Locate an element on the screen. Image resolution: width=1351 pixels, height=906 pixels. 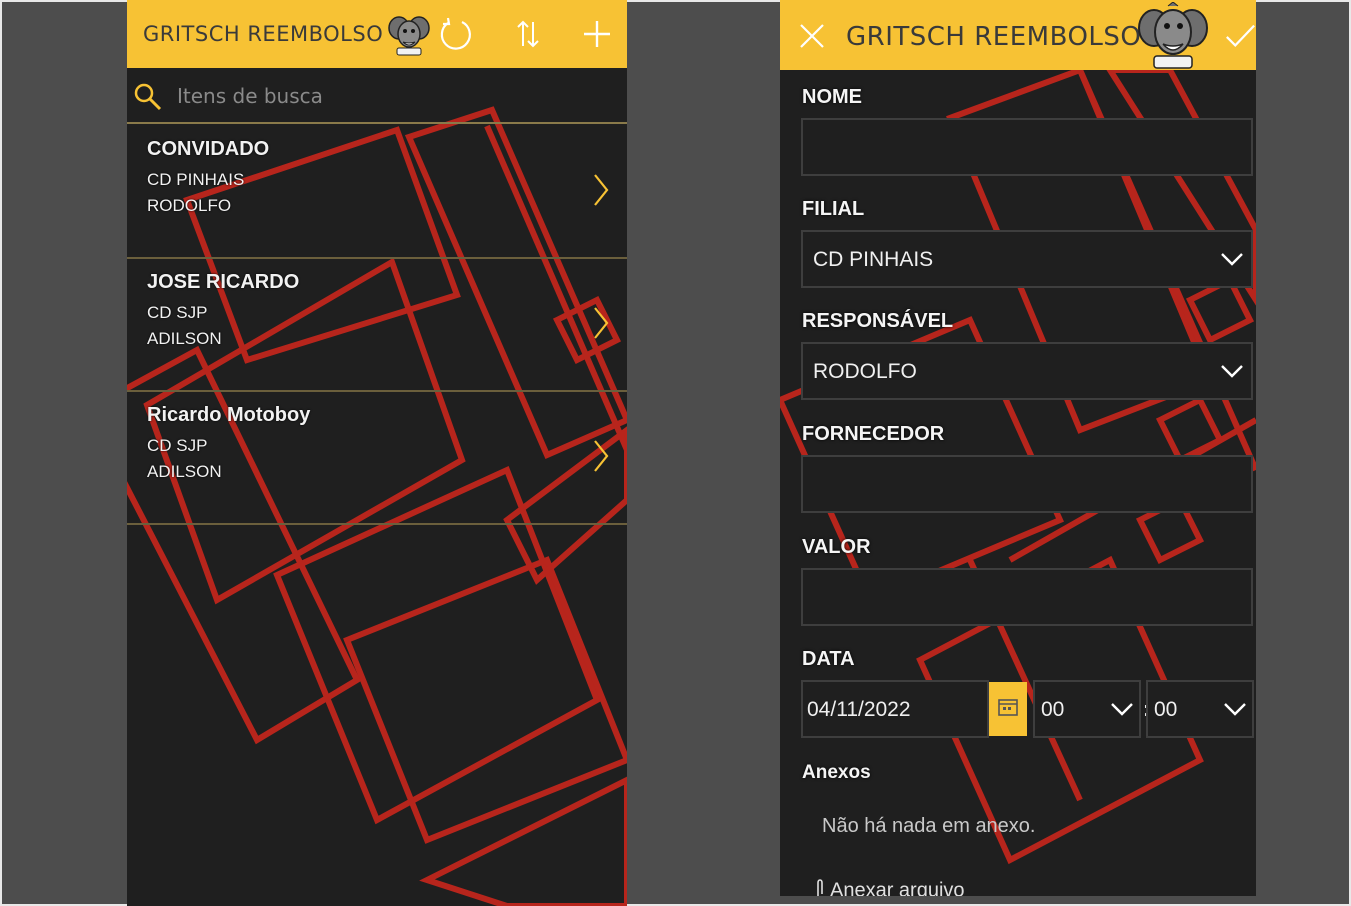
form-header: GRITSCH REEMBOLSO is located at coordinates (1018, 35).